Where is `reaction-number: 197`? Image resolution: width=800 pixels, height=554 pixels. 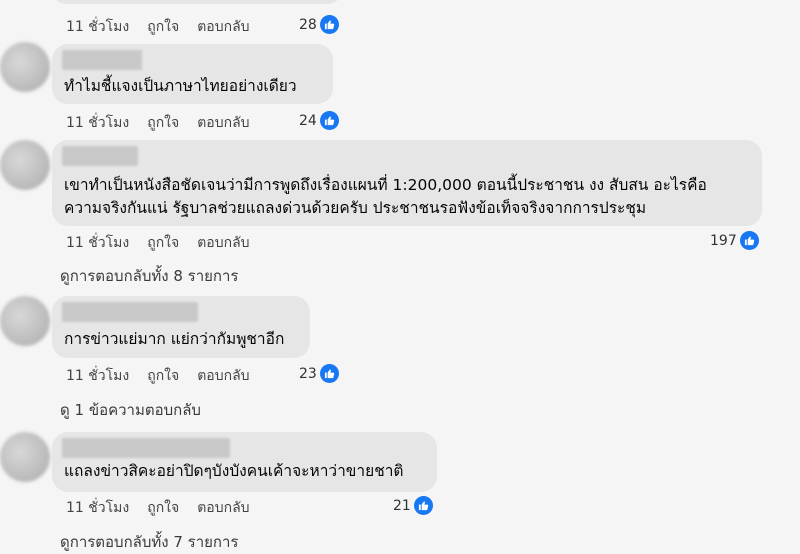
reaction-number: 197 is located at coordinates (723, 240).